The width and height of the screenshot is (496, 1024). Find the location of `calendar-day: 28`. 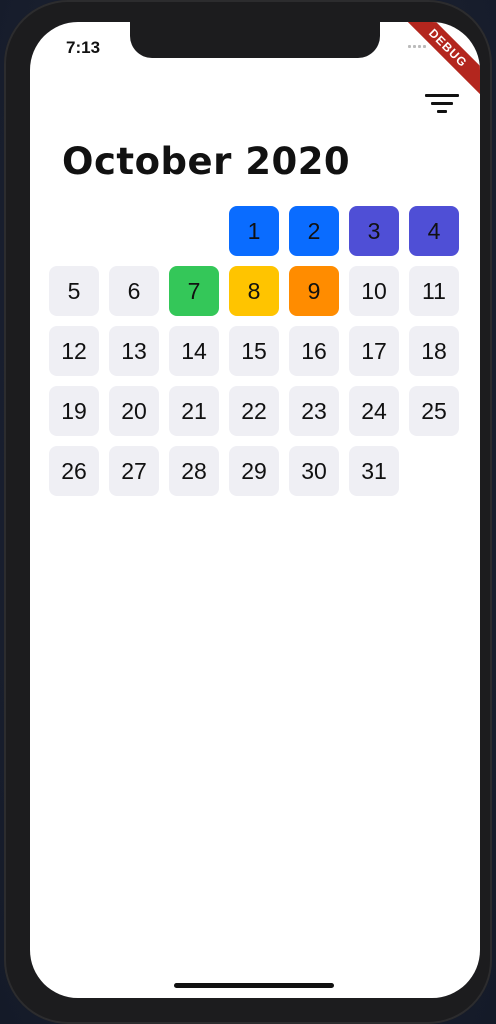

calendar-day: 28 is located at coordinates (194, 471).